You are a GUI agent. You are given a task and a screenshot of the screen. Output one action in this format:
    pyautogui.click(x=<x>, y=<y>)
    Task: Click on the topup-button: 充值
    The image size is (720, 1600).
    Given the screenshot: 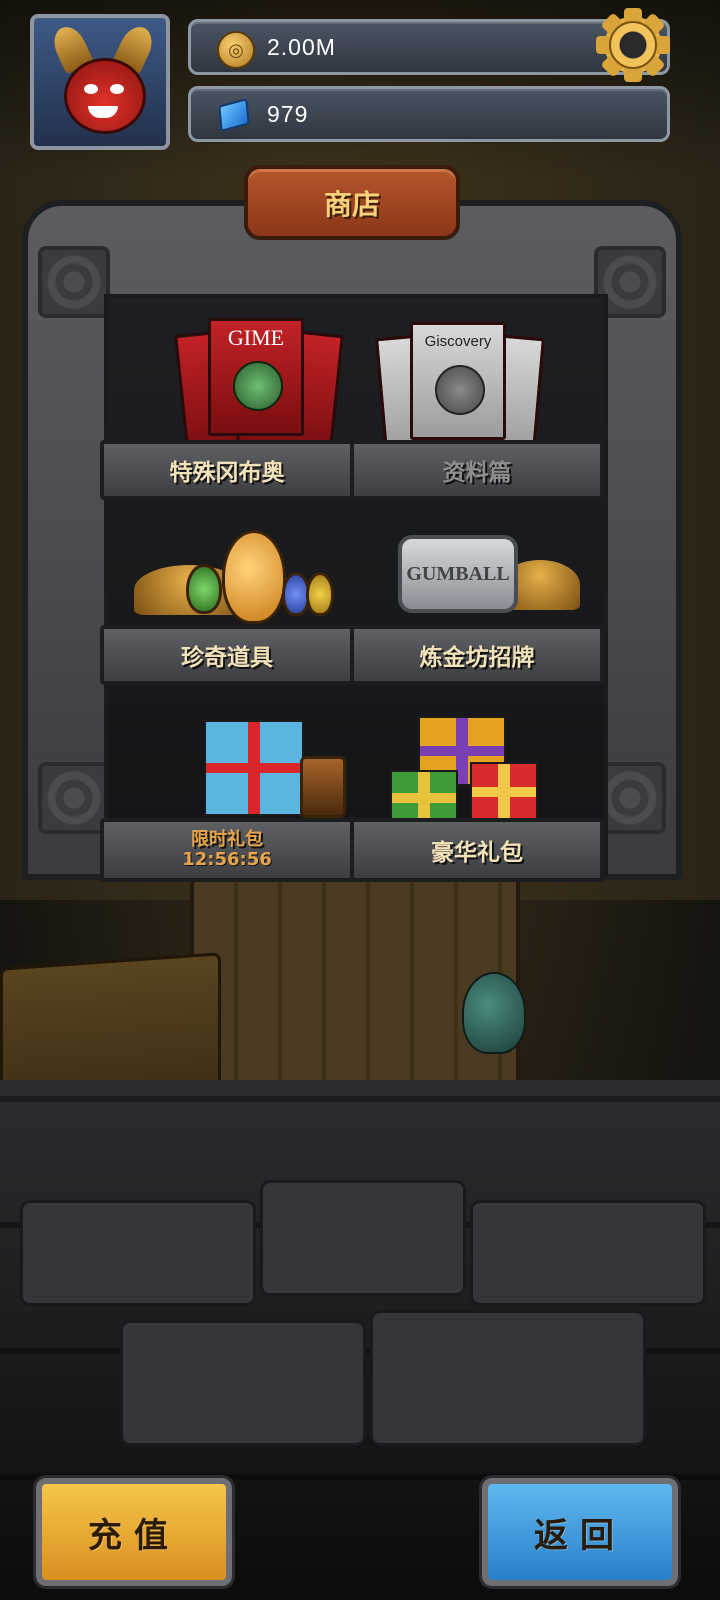 What is the action you would take?
    pyautogui.click(x=134, y=1532)
    